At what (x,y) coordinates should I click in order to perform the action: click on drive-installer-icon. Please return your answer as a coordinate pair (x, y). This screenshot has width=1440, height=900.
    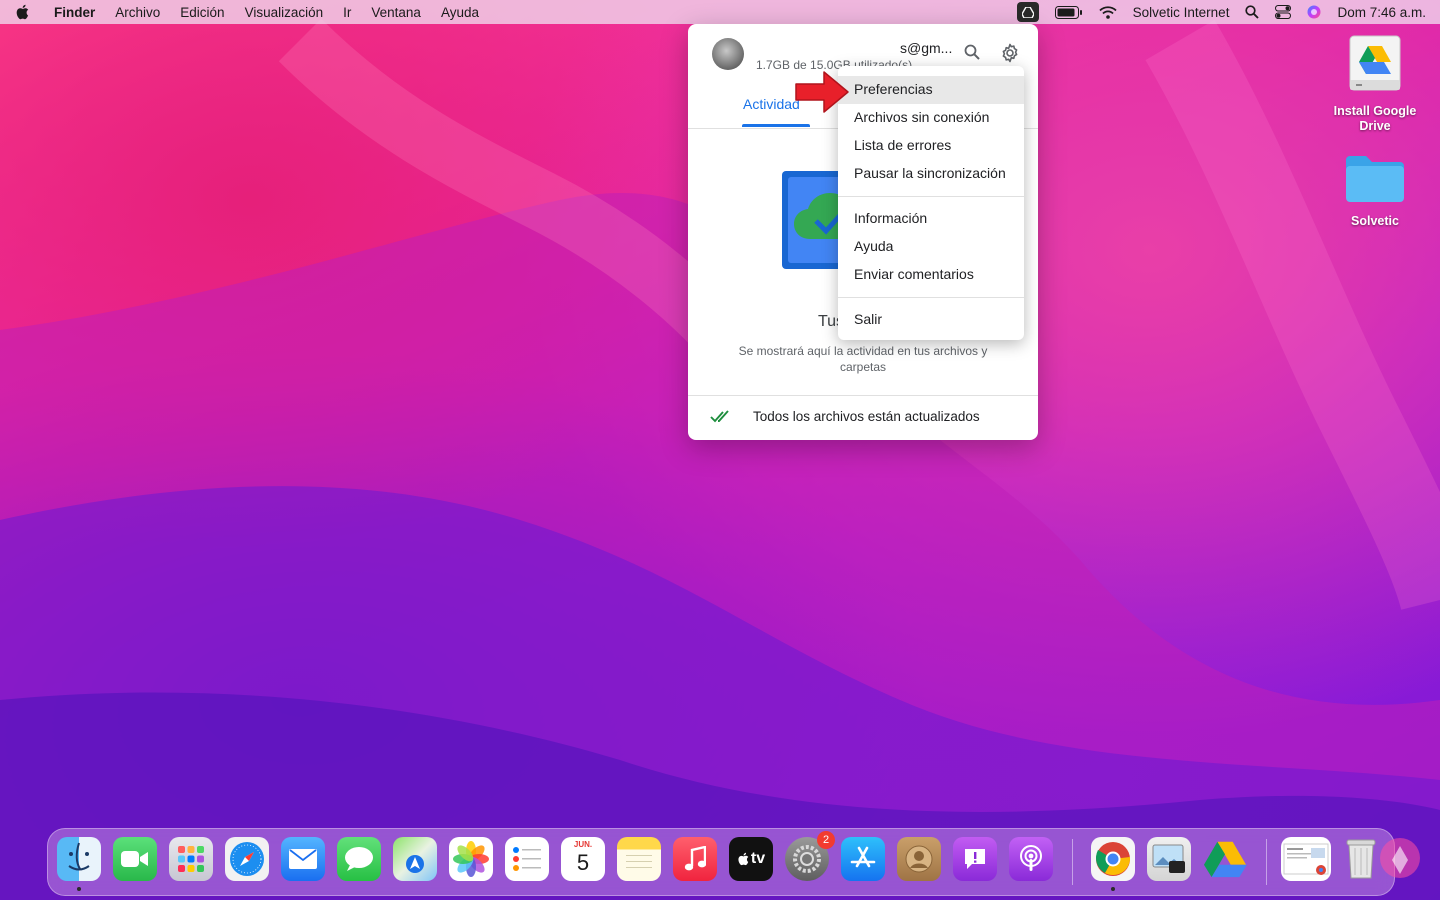
    Looking at the image, I should click on (1375, 65).